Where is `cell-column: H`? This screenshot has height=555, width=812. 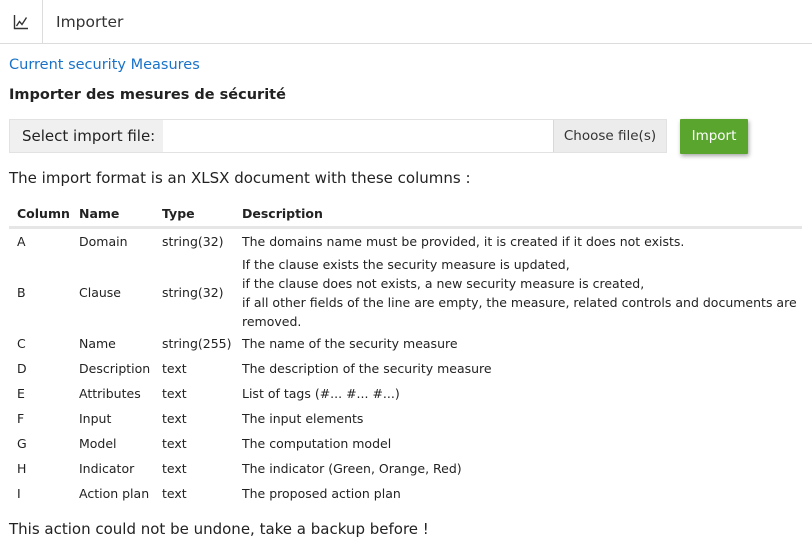 cell-column: H is located at coordinates (22, 468).